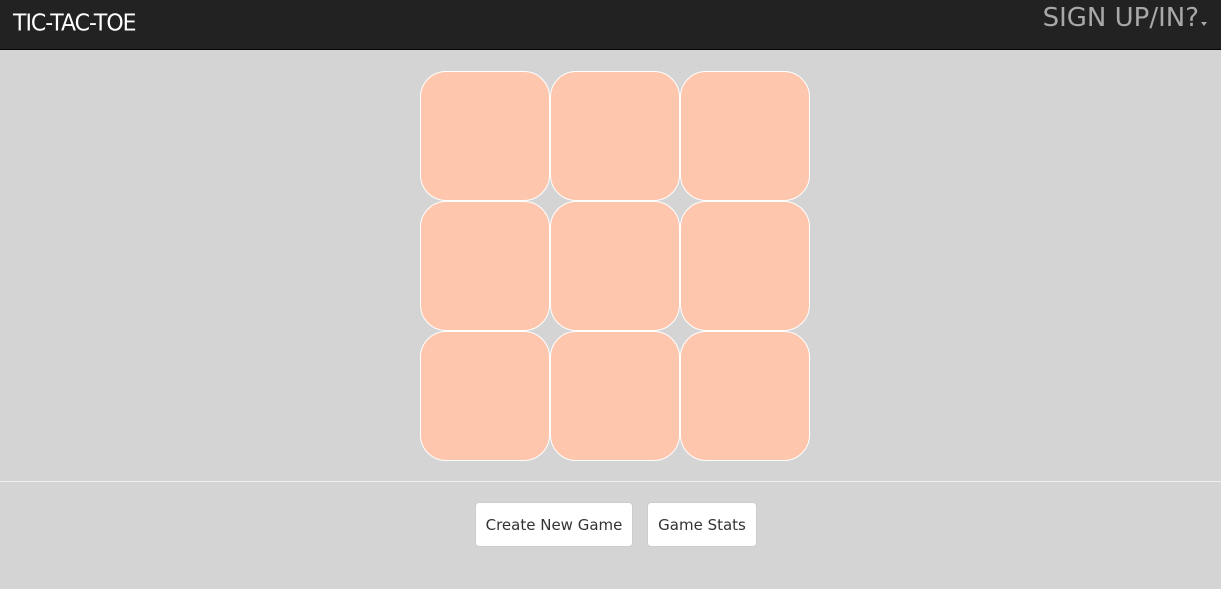 The width and height of the screenshot is (1221, 589). I want to click on caret-down-icon, so click(1204, 24).